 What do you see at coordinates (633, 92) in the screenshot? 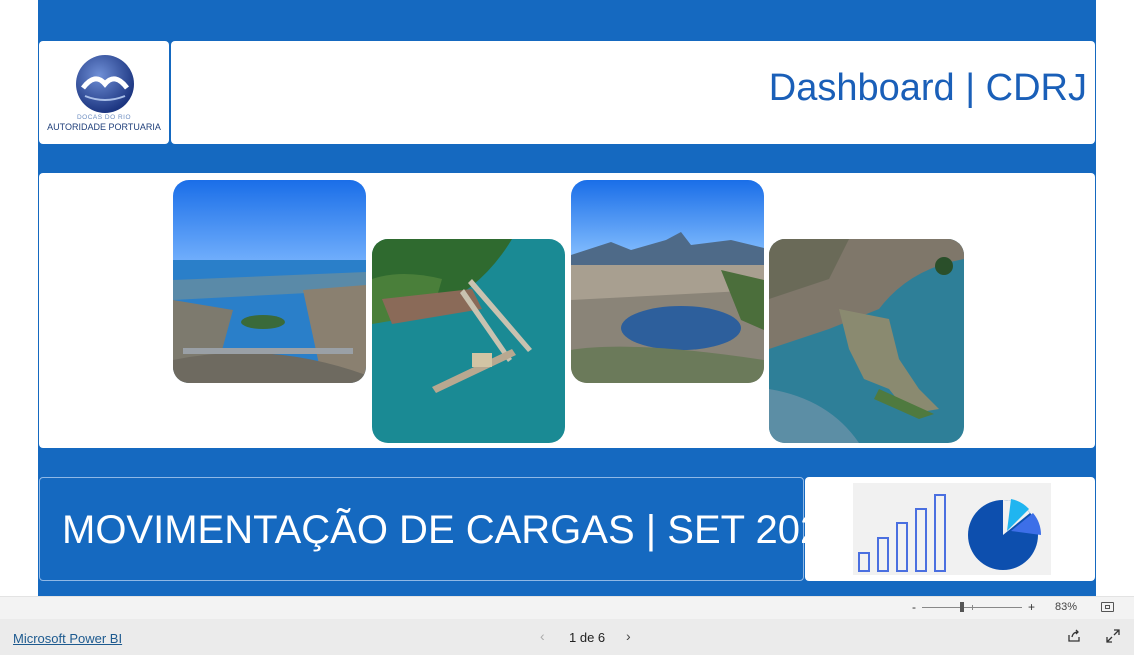
I see `title-card: Dashboard | CDRJ` at bounding box center [633, 92].